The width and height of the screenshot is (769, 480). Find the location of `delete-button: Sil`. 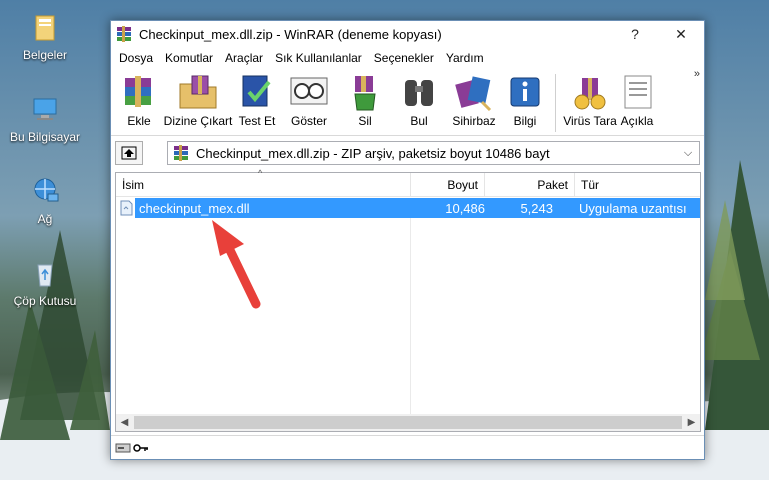

delete-button: Sil is located at coordinates (365, 100).